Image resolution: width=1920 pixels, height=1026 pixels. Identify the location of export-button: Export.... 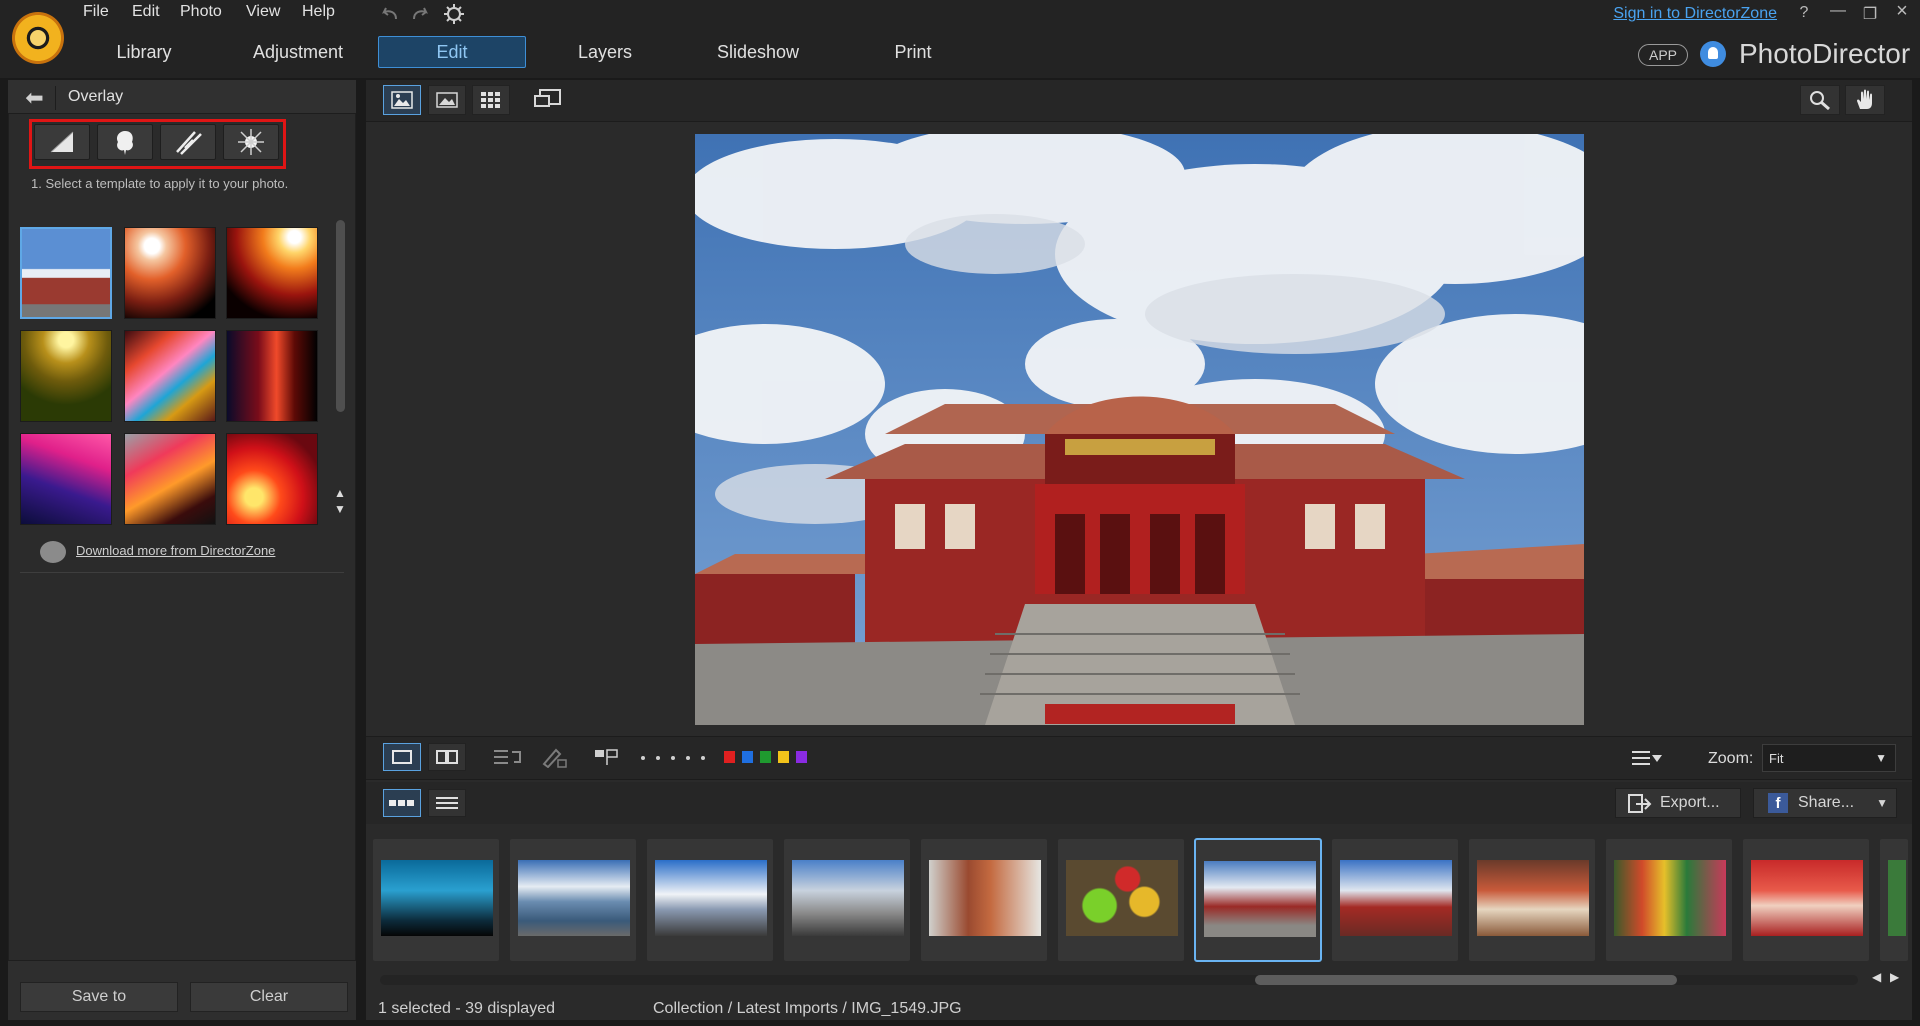
(1678, 803).